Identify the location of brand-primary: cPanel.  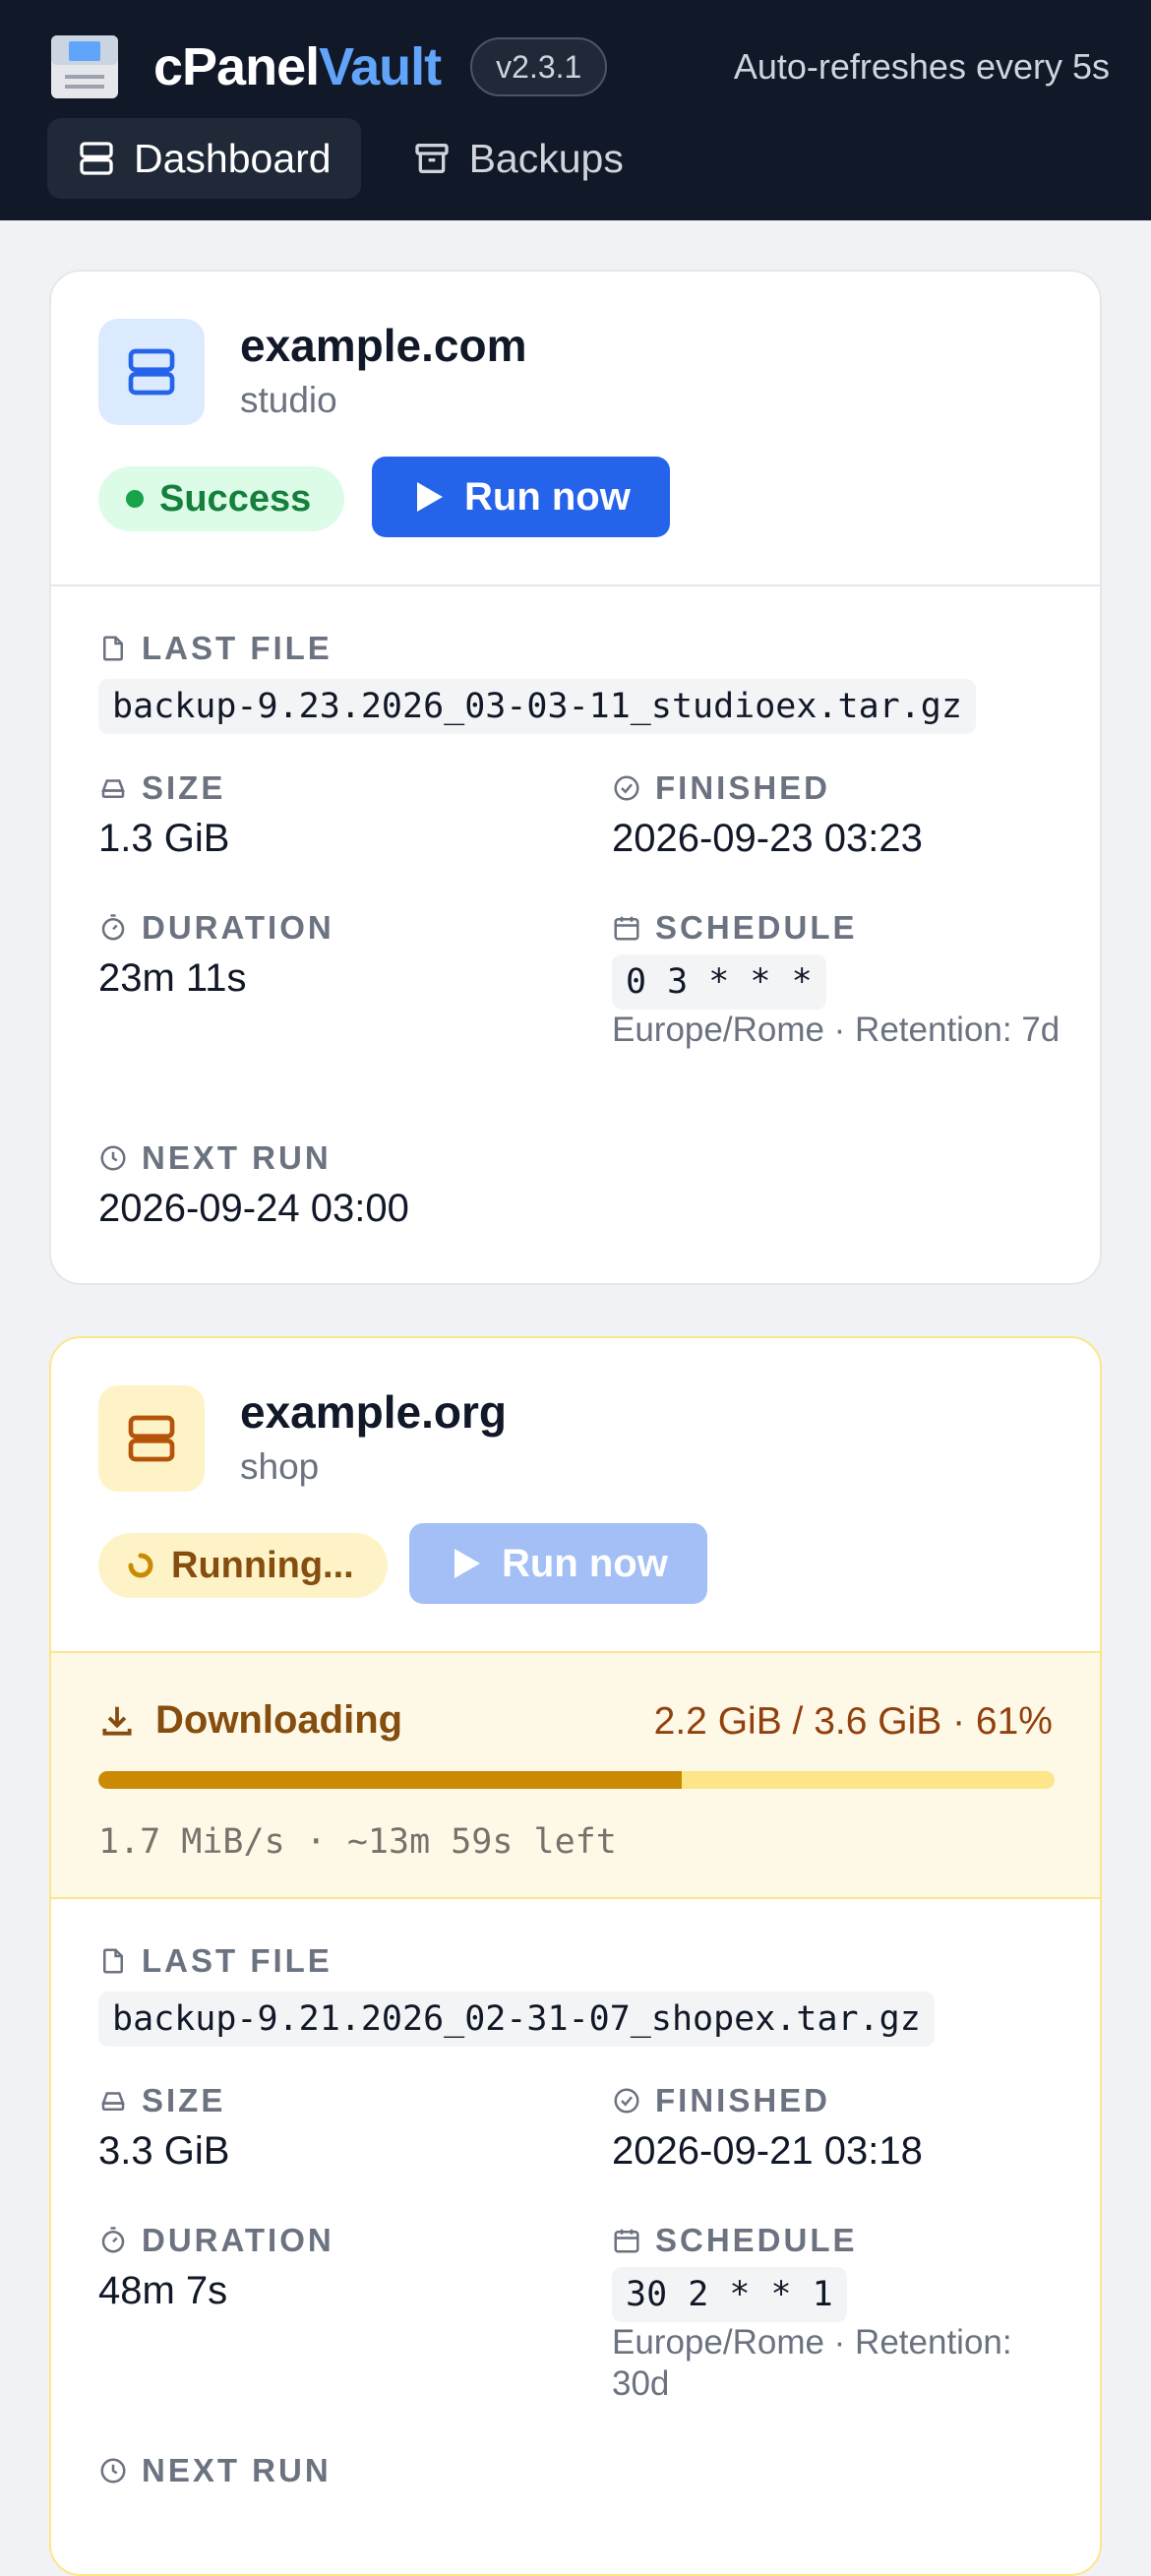
(236, 66).